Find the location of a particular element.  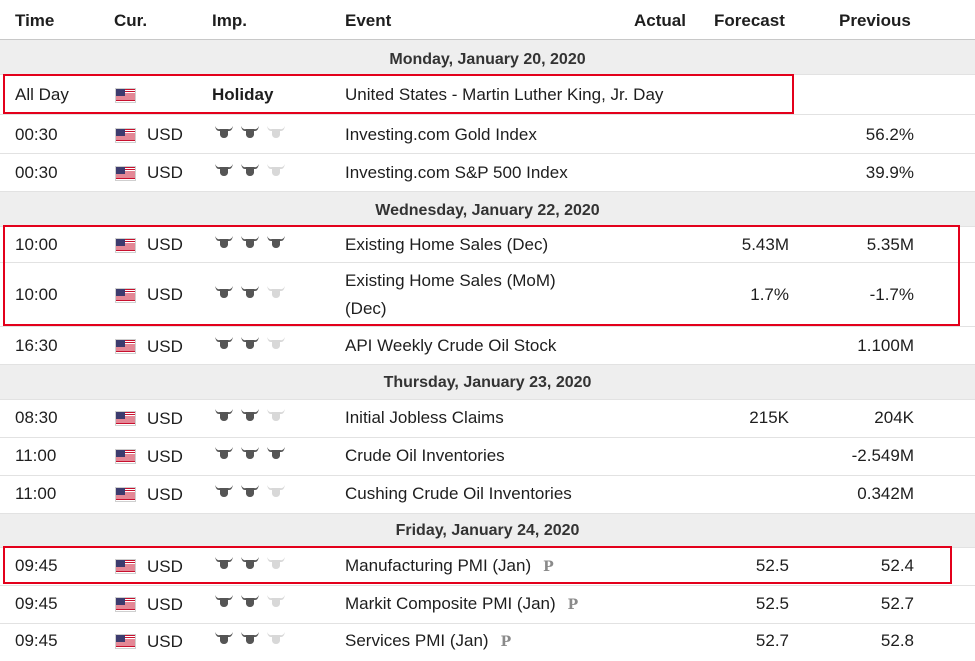

event-name: Cushing Crude Oil Inventories is located at coordinates (458, 494).